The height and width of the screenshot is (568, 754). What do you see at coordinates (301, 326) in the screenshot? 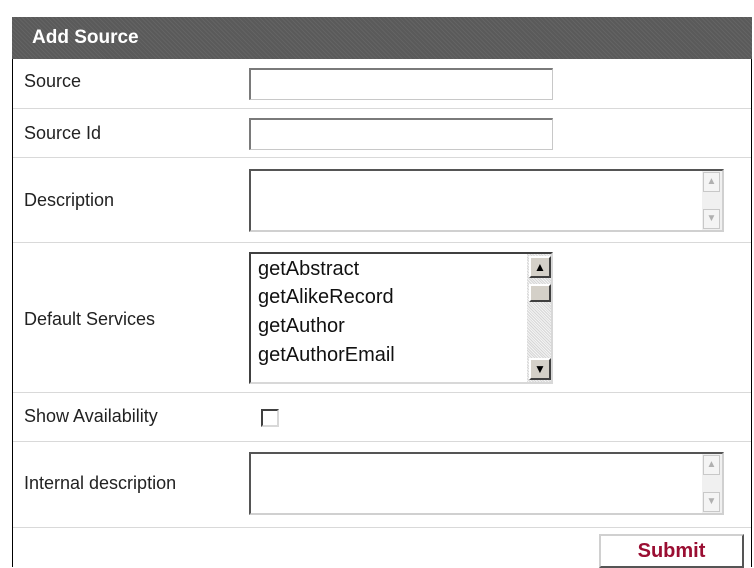
I see `list-item: getAuthor` at bounding box center [301, 326].